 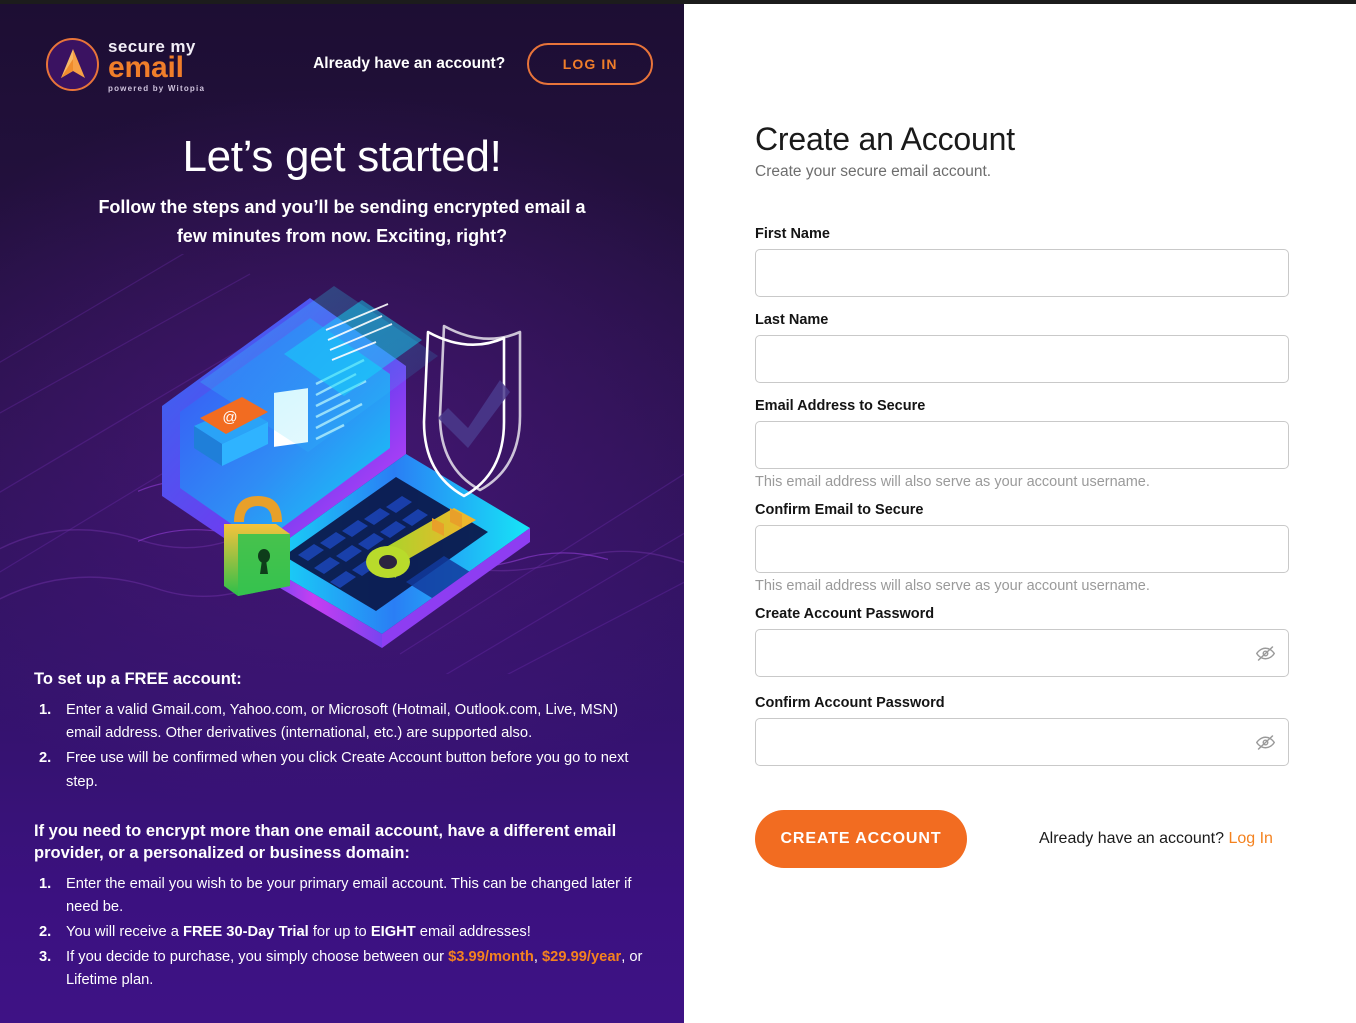 What do you see at coordinates (861, 838) in the screenshot?
I see `create-account-button: CREATE ACCOUNT` at bounding box center [861, 838].